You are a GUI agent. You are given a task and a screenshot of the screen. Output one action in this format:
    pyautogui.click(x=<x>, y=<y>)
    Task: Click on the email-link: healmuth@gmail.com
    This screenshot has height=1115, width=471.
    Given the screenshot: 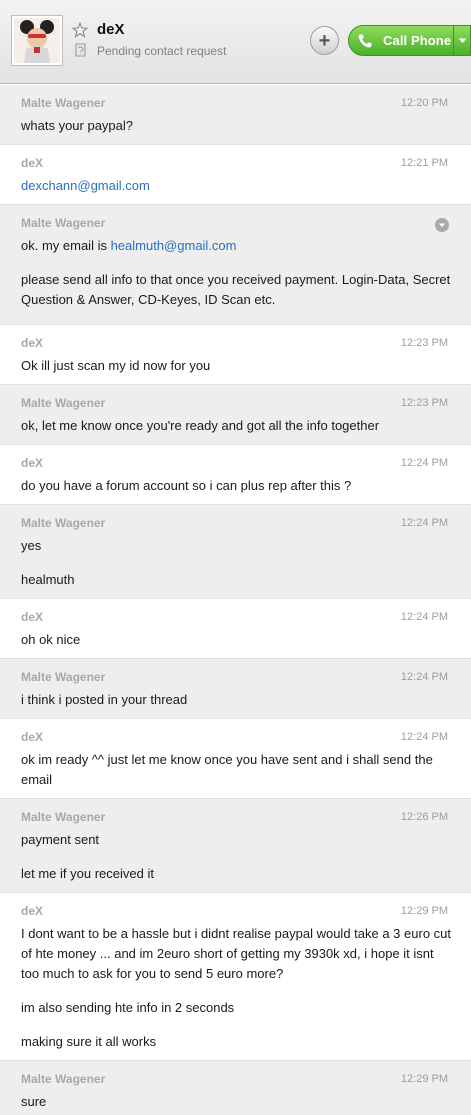 What is the action you would take?
    pyautogui.click(x=174, y=245)
    